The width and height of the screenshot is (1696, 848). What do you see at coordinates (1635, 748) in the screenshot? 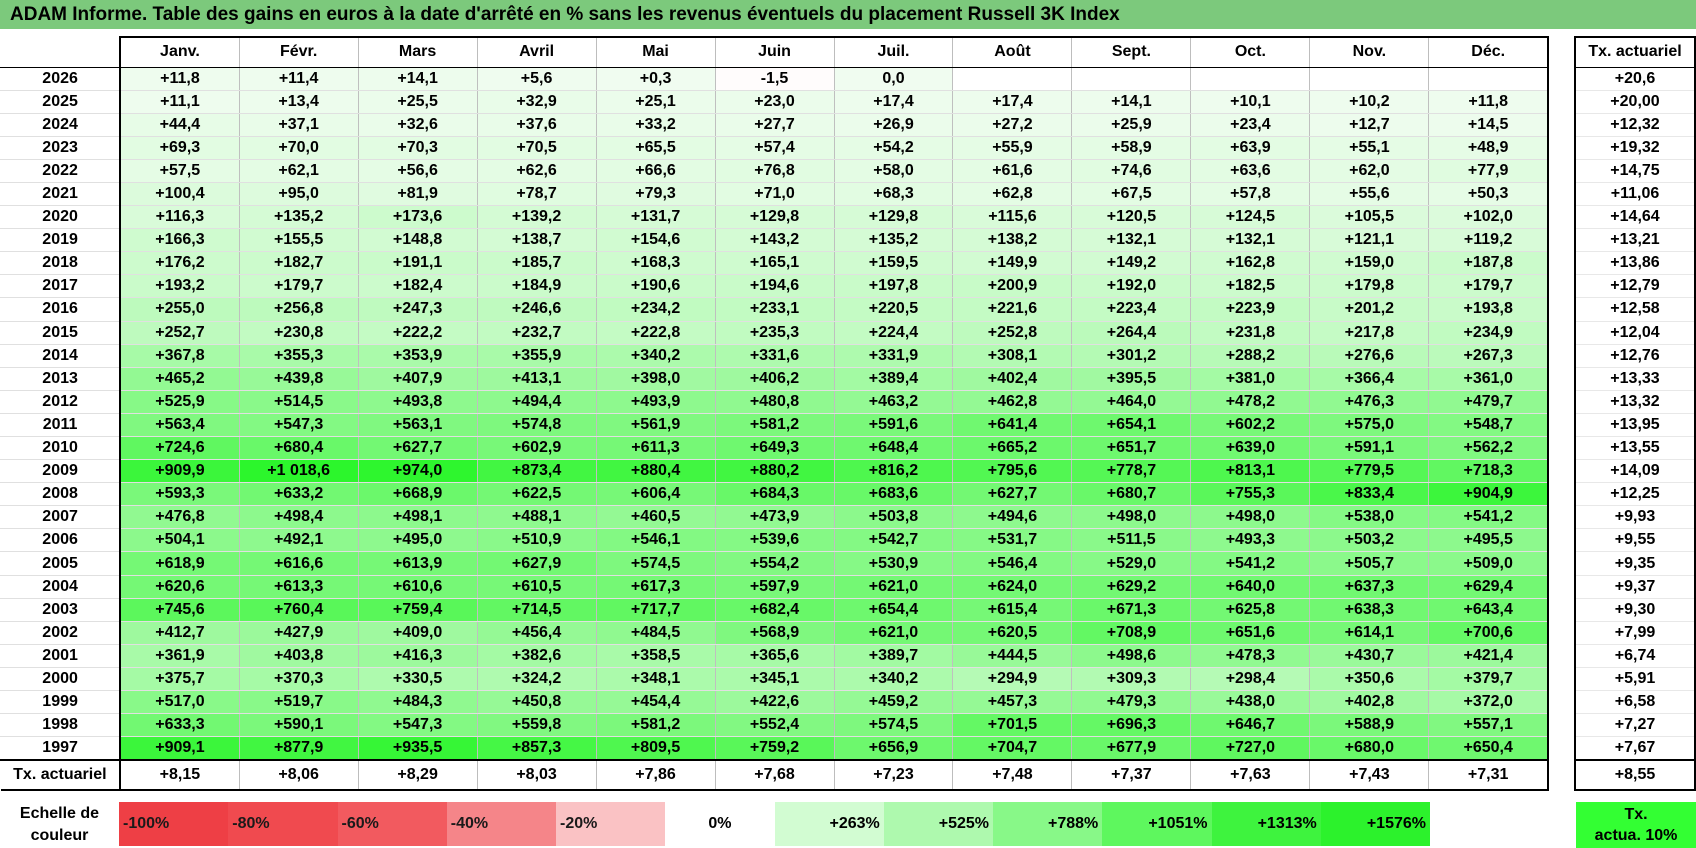
I see `rate-cell: +7,67` at bounding box center [1635, 748].